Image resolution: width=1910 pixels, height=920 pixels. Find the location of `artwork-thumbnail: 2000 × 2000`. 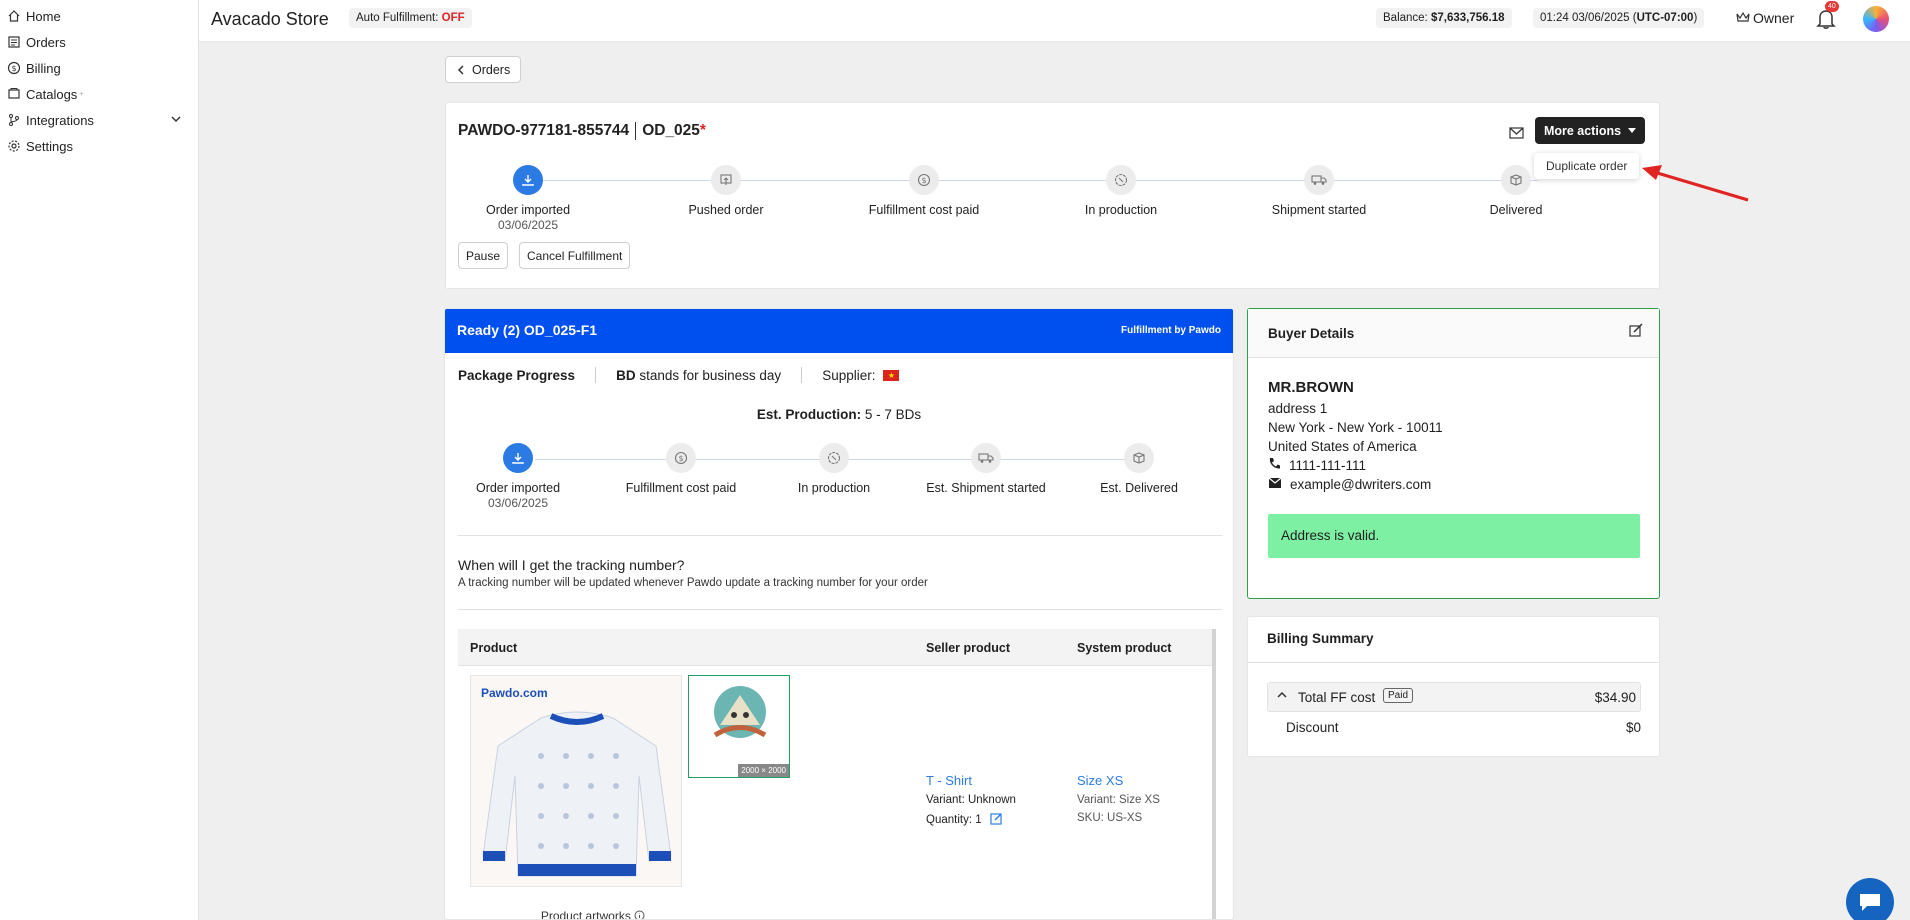

artwork-thumbnail: 2000 × 2000 is located at coordinates (739, 726).